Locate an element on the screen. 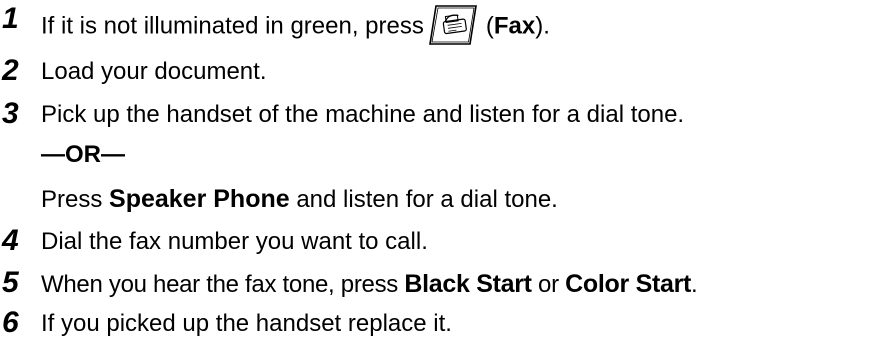 The height and width of the screenshot is (342, 877). step-2-text: Load your document. is located at coordinates (154, 71).